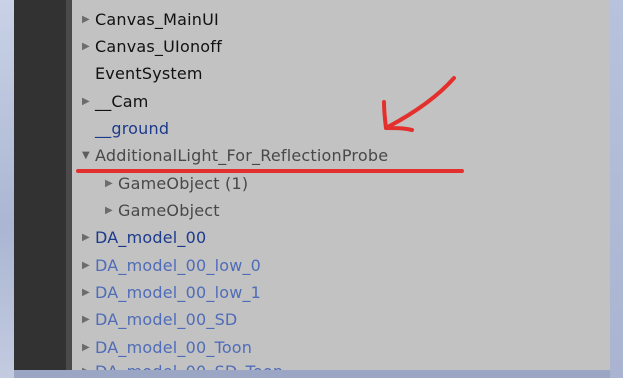 This screenshot has width=623, height=378. What do you see at coordinates (132, 128) in the screenshot?
I see `hierarchy-item-label: __ground` at bounding box center [132, 128].